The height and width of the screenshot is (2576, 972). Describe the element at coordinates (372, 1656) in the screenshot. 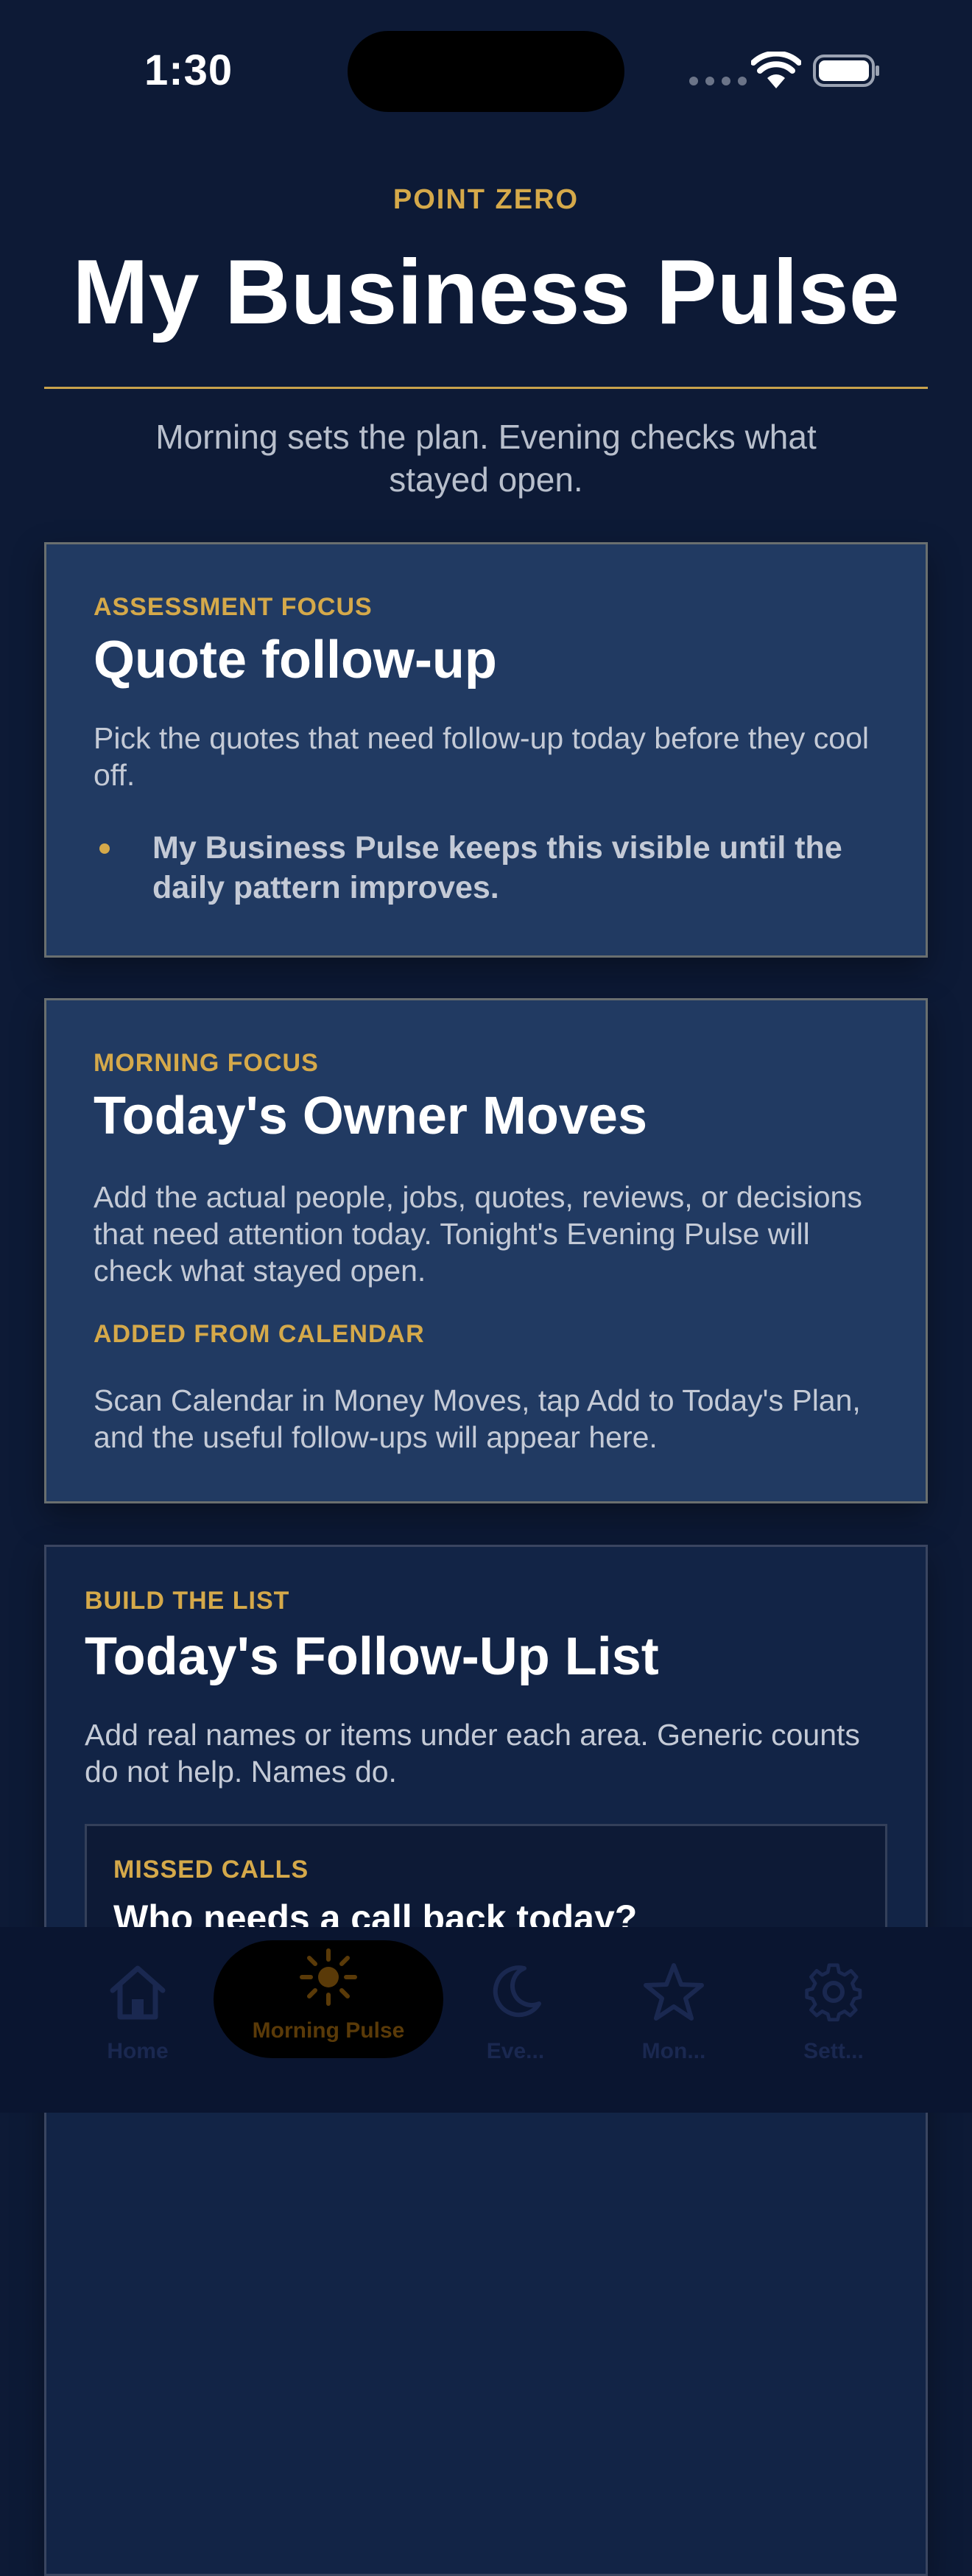

I see `card-title: Today's Follow-Up List` at that location.